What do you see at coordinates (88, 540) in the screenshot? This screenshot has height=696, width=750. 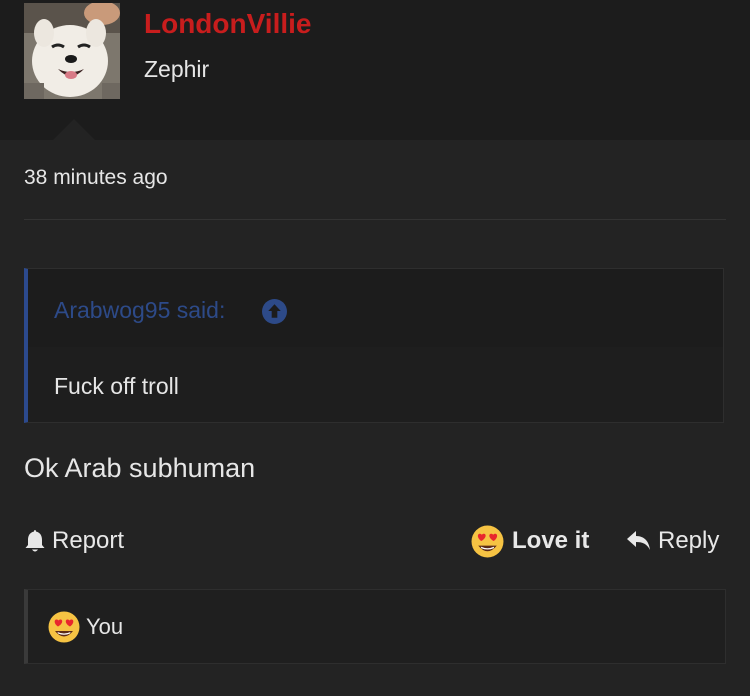 I see `report-label: Report` at bounding box center [88, 540].